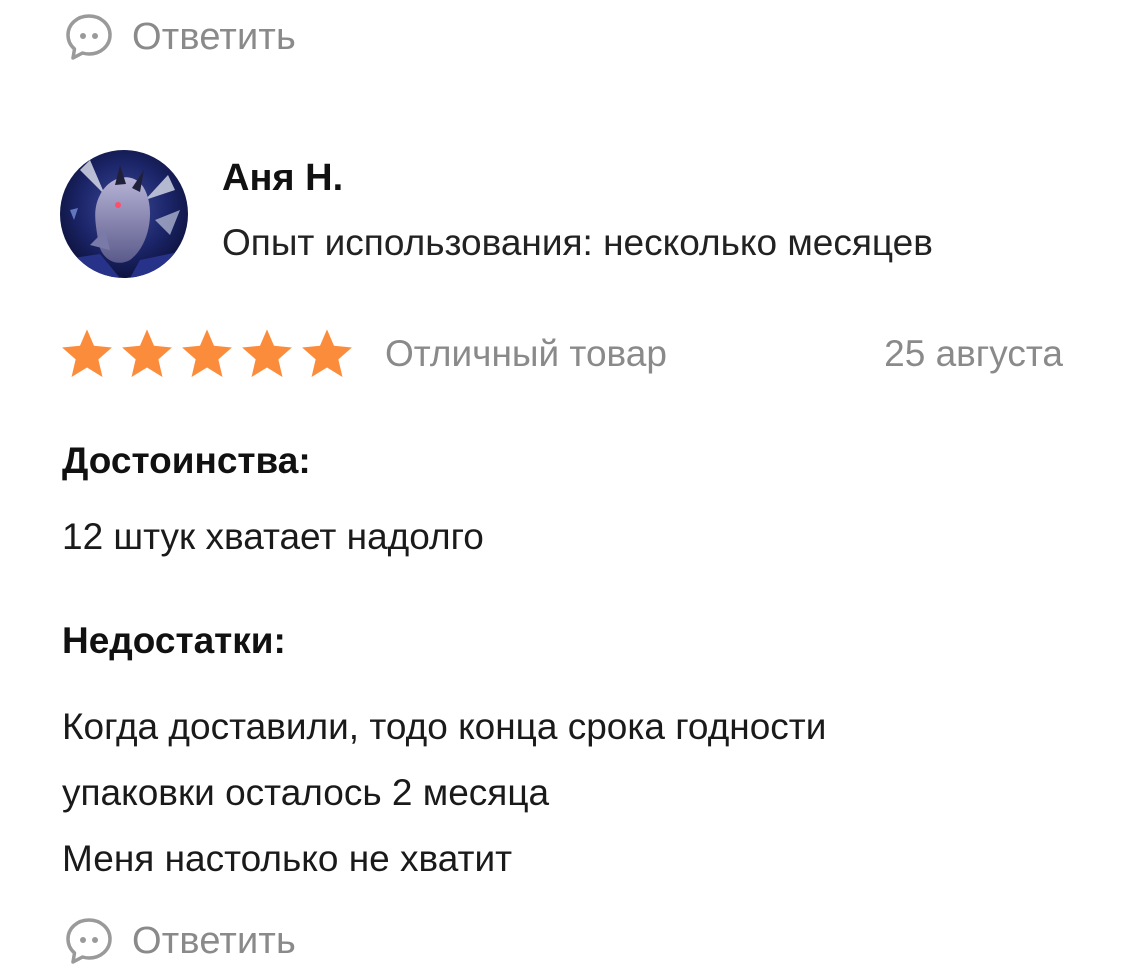 The height and width of the screenshot is (968, 1125). Describe the element at coordinates (577, 242) in the screenshot. I see `usage-experience: Опыт использования: несколько месяцев` at that location.